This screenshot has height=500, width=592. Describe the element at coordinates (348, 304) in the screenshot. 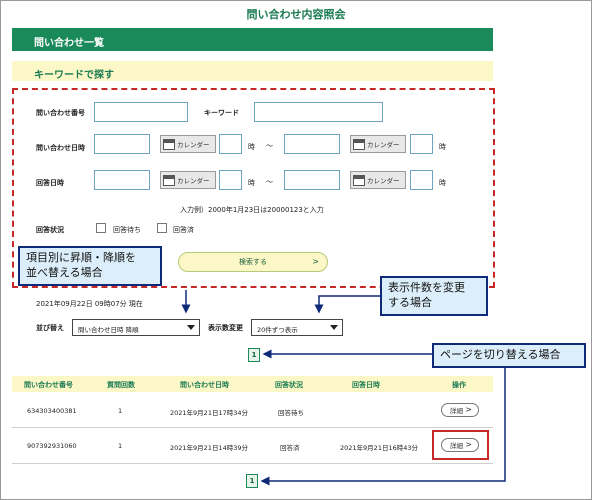

I see `arrow-to-display-select` at that location.